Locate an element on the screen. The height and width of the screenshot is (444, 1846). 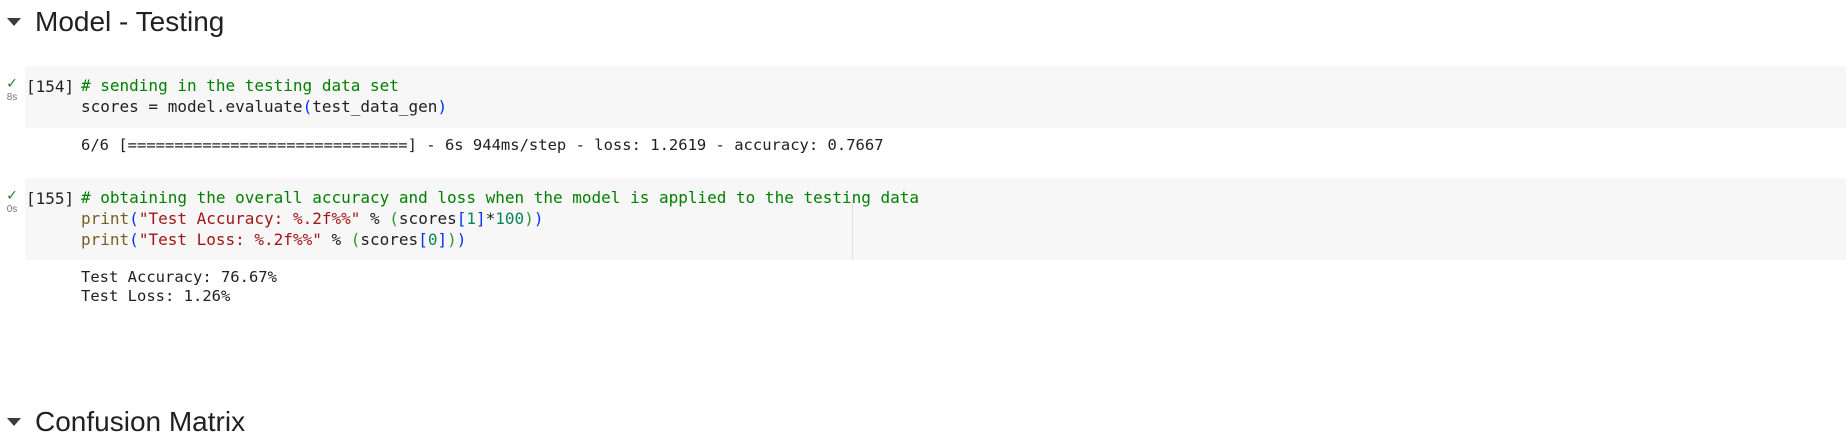
code-line-3: print("Test Loss: %.2f%%" % (scores[0])) is located at coordinates (273, 240).